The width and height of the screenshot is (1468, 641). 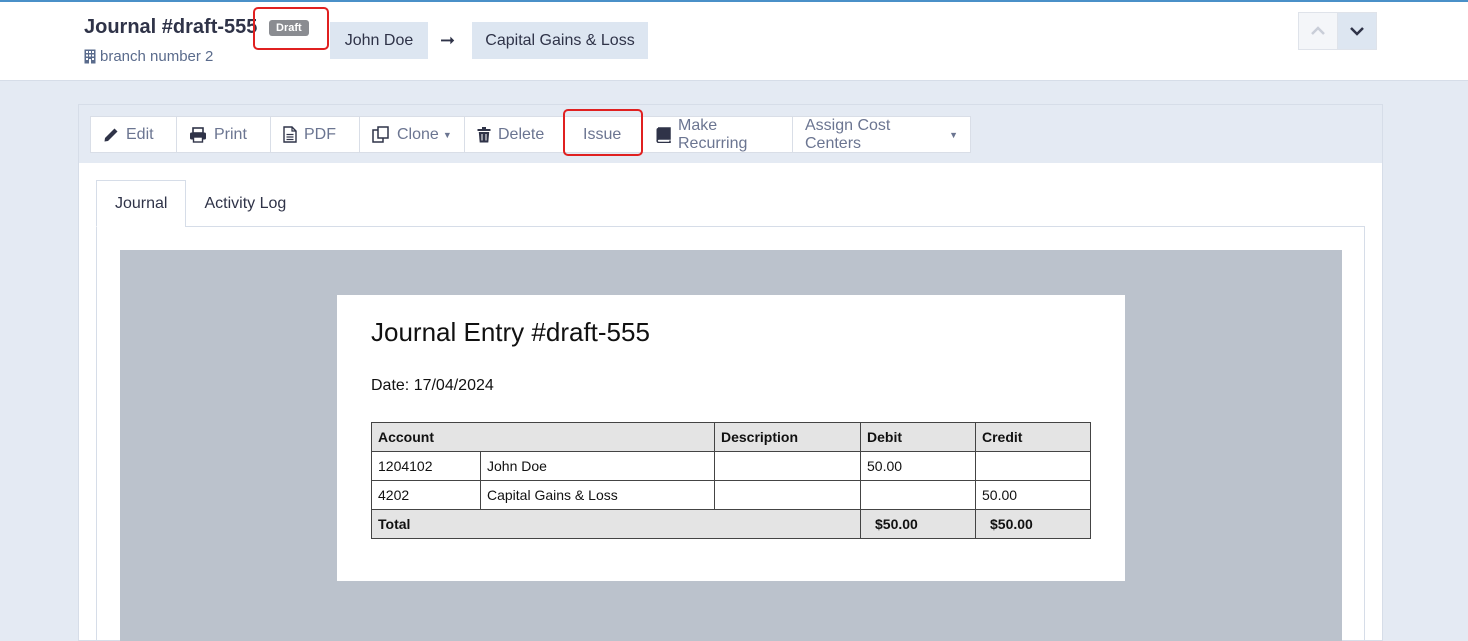 I want to click on next-record-button, so click(x=1357, y=31).